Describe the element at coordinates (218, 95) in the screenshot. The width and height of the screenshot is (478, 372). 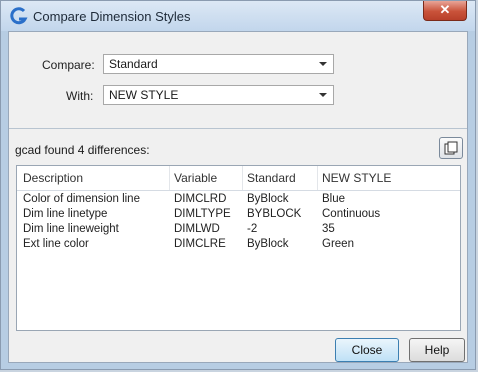
I see `with-select: NEW STYLE` at that location.